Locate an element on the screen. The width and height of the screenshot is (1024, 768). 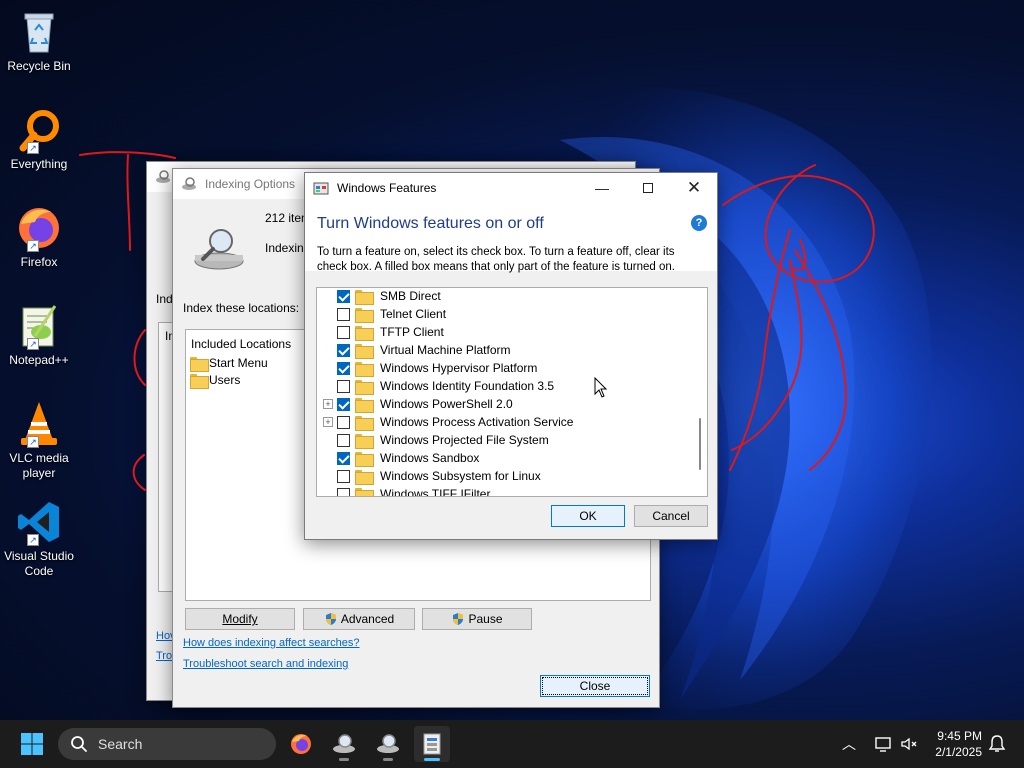
volume-muted-icon is located at coordinates (909, 744).